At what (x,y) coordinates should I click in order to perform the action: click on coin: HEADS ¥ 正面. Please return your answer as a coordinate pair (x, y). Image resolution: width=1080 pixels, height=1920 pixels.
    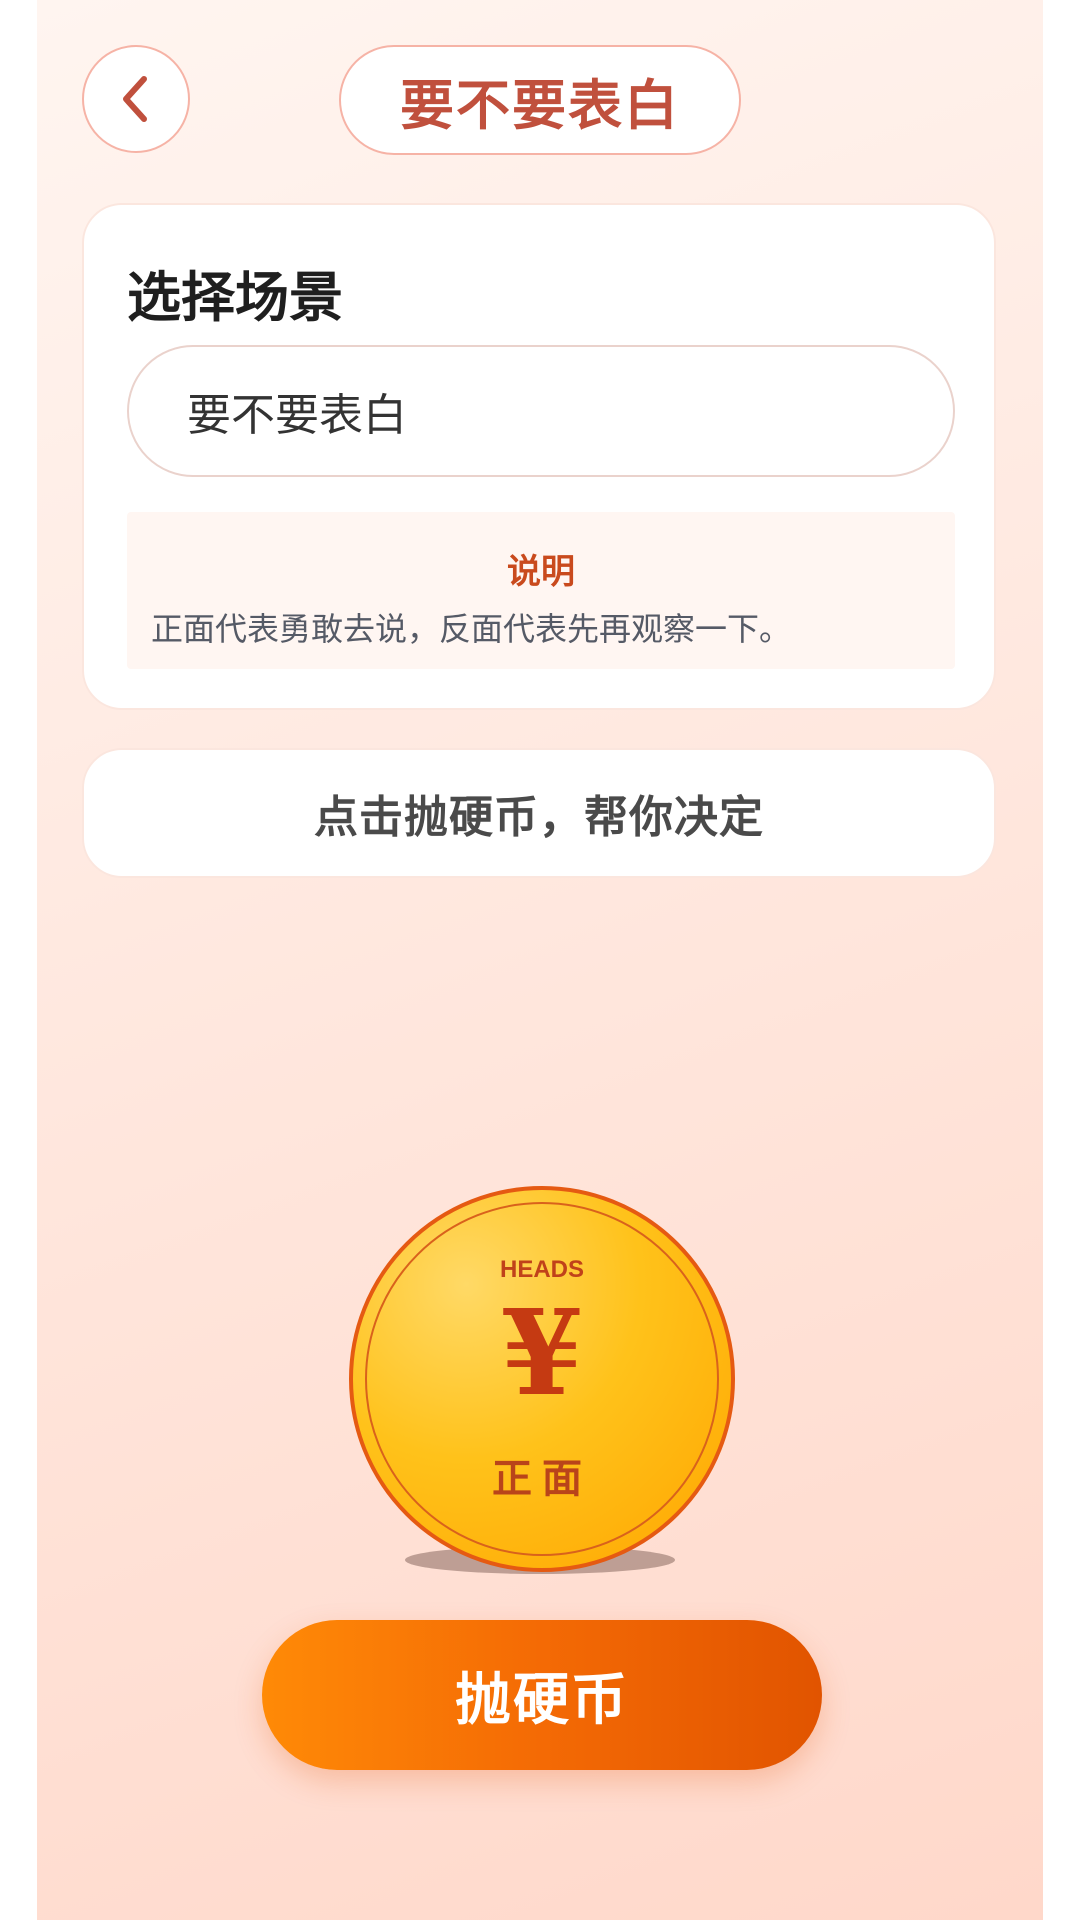
    Looking at the image, I should click on (542, 1379).